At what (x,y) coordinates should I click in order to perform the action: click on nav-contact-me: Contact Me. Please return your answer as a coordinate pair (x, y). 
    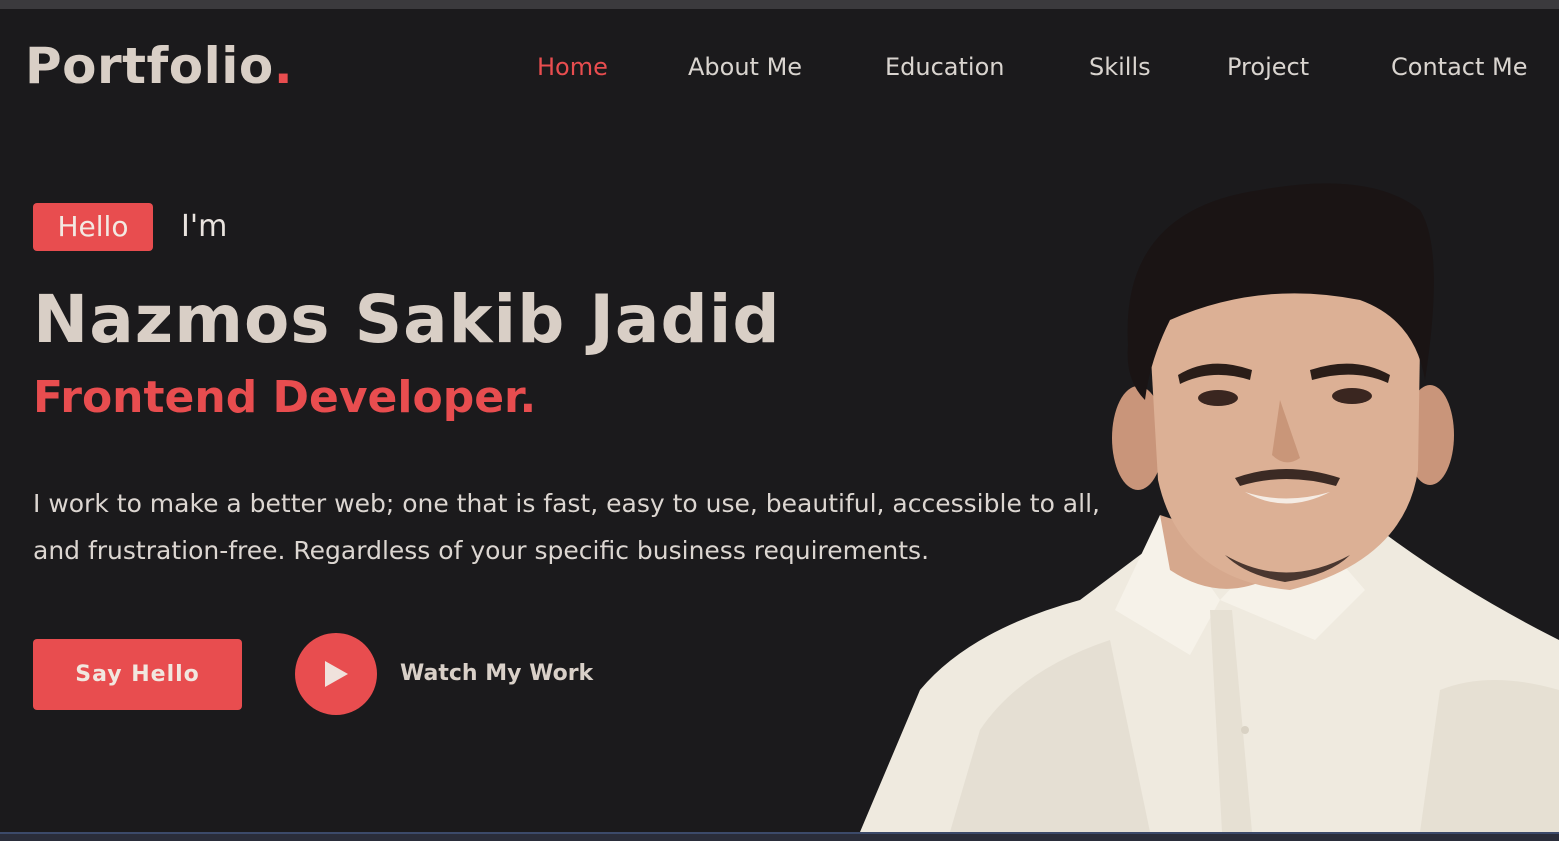
    Looking at the image, I should click on (1459, 67).